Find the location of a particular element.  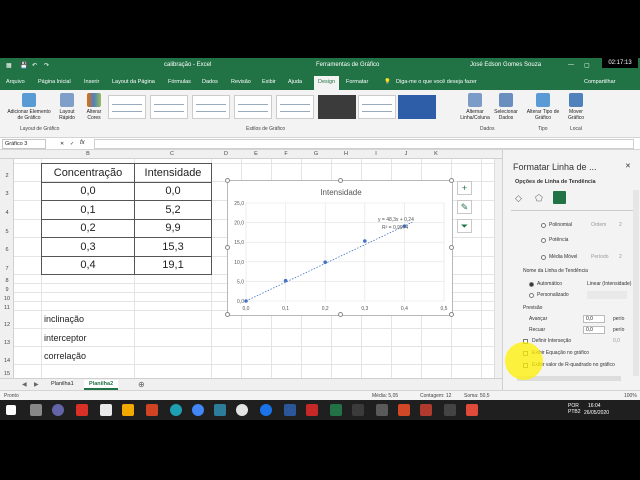

opt-personalizado: Personalizado is located at coordinates (553, 295).